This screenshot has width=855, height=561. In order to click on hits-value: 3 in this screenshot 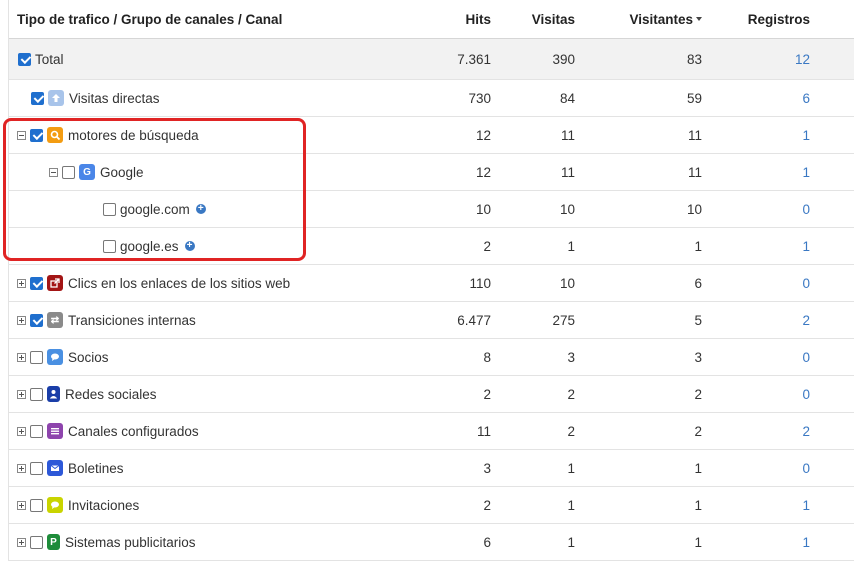, I will do `click(487, 468)`.